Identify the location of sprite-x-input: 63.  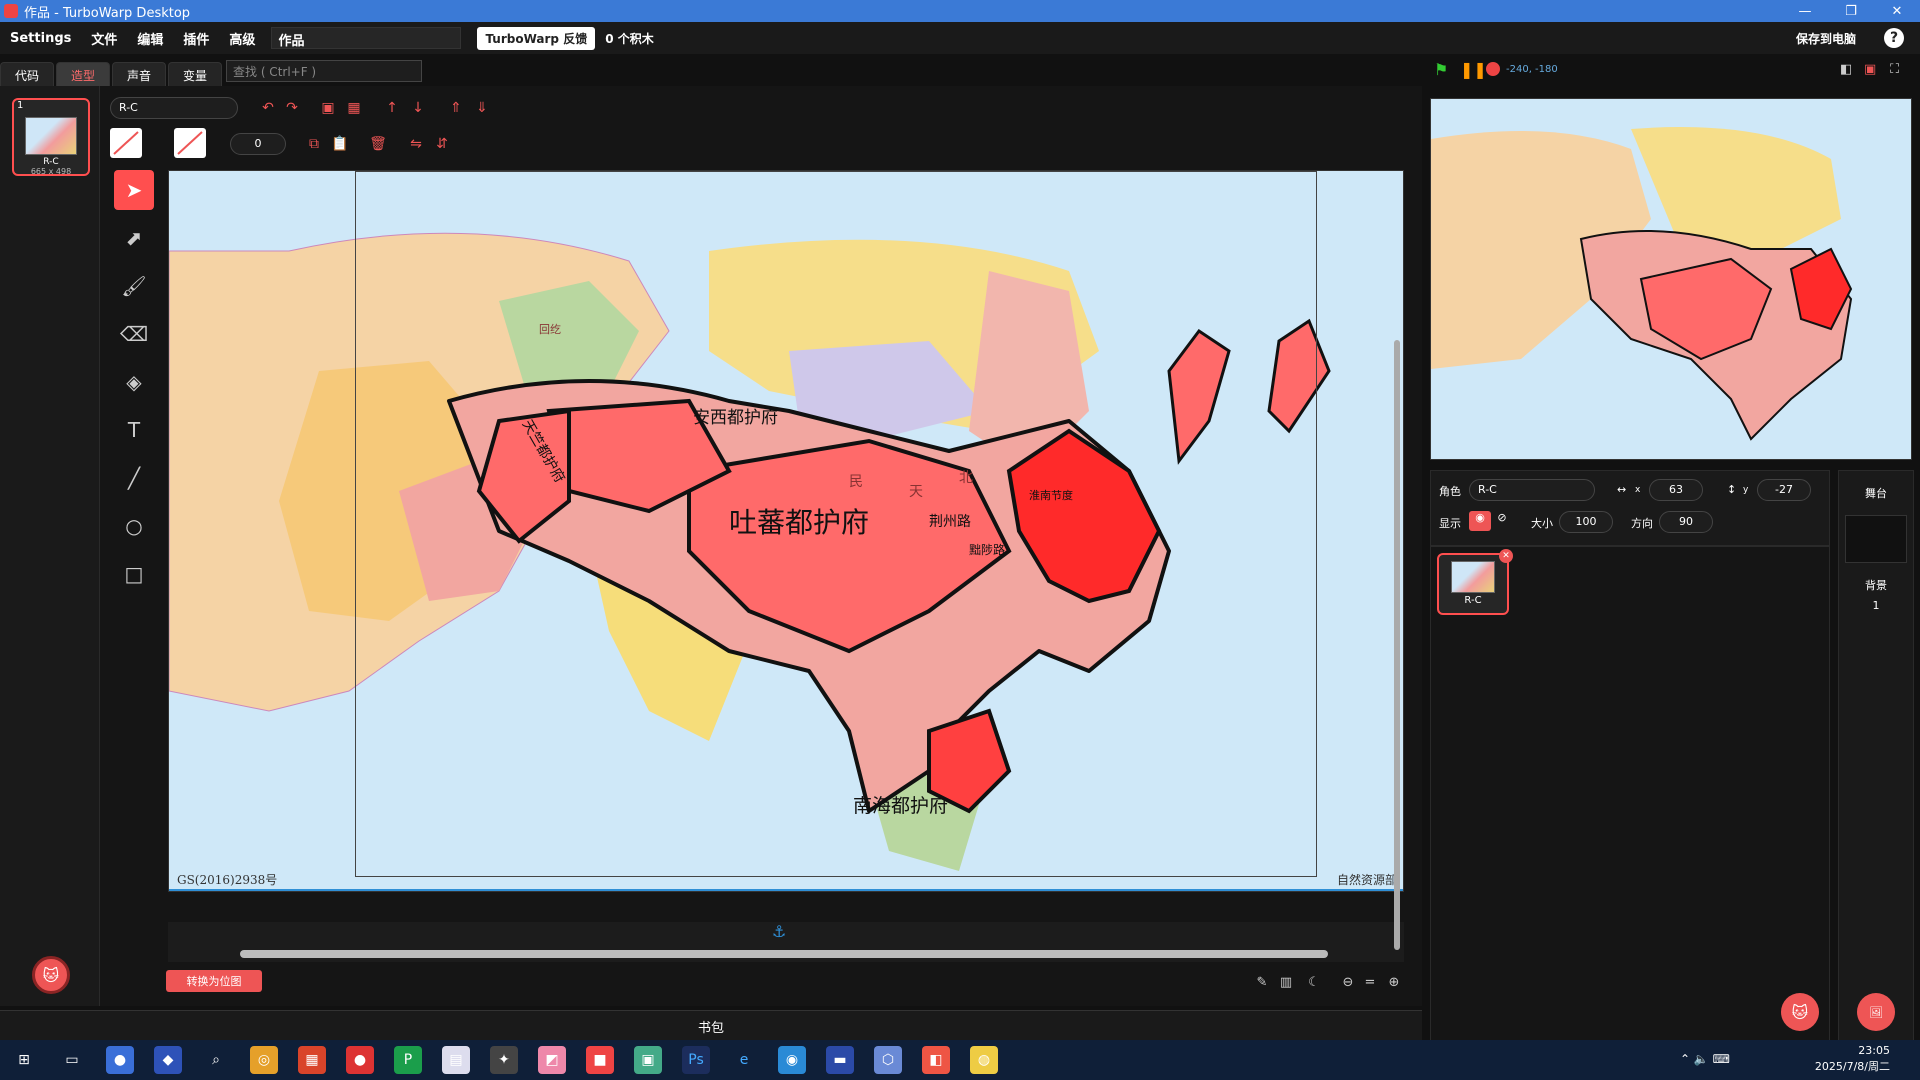
(1676, 490).